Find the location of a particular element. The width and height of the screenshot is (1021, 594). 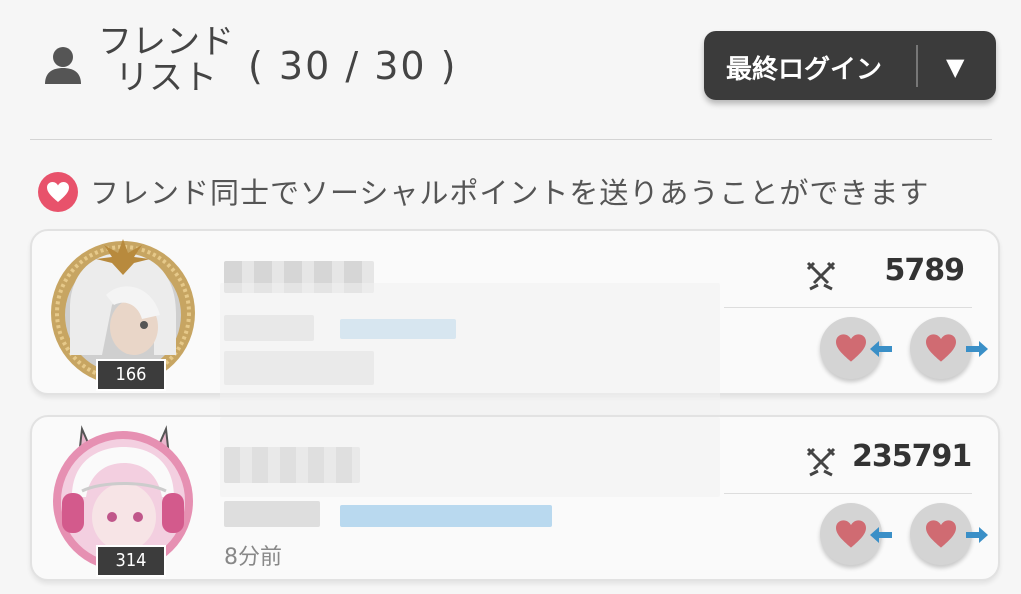

title-line-1: フレンド is located at coordinates (166, 42).